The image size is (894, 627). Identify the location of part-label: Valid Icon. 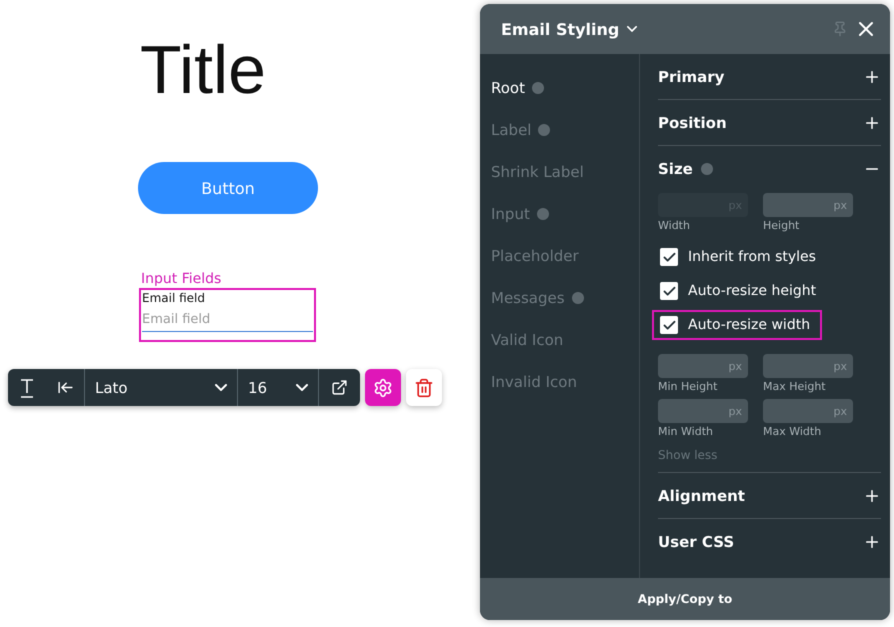
(527, 340).